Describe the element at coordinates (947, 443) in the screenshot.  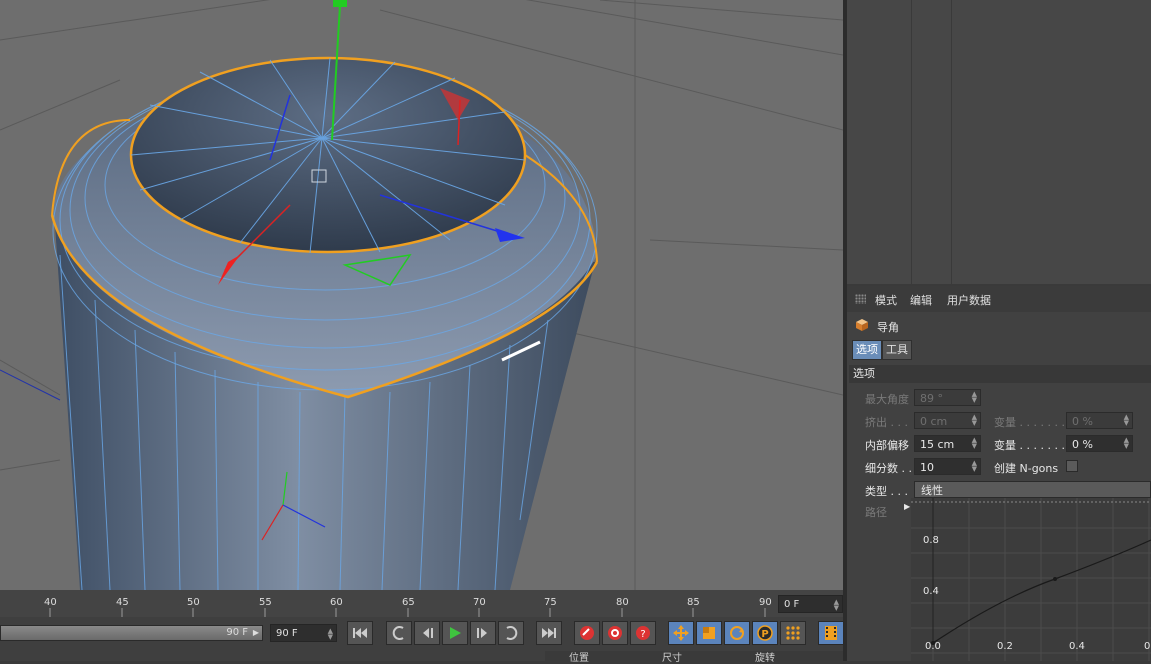
I see `inner-offset-field: 15 cm ▲ ▼` at that location.